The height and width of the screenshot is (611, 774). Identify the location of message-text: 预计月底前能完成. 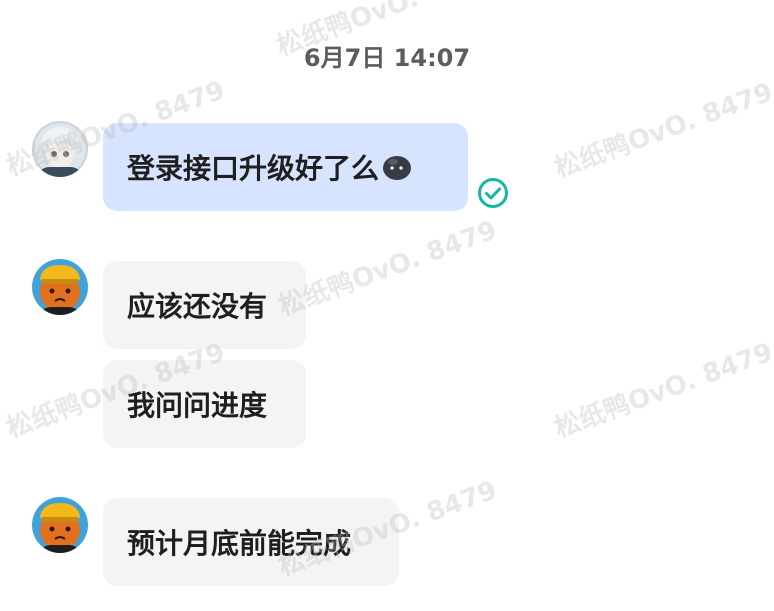
(239, 543).